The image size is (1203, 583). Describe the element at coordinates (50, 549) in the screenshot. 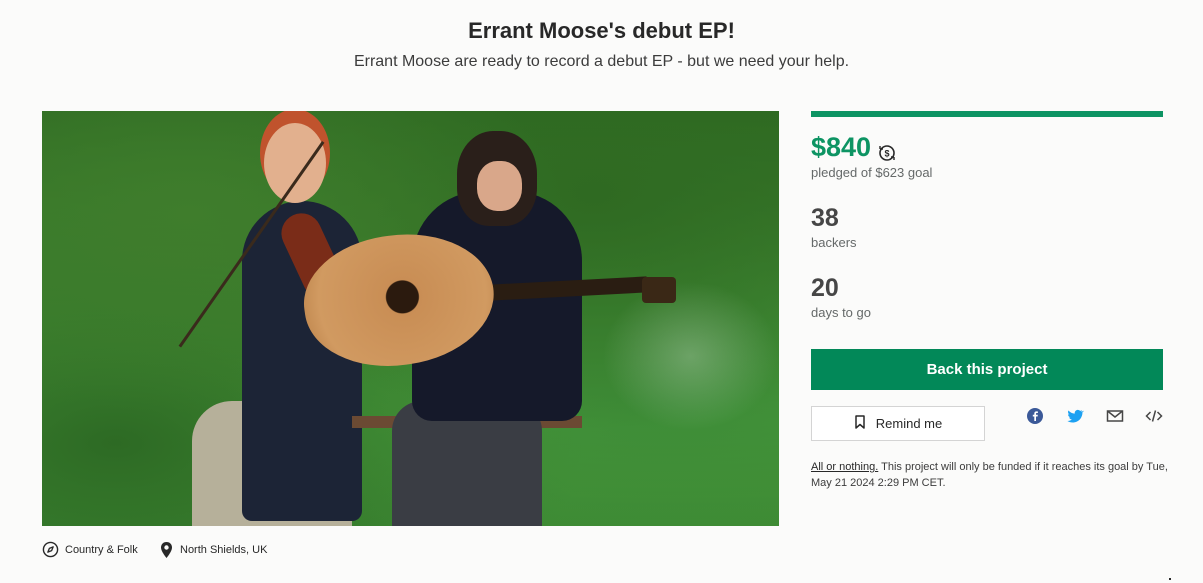

I see `compass-icon` at that location.